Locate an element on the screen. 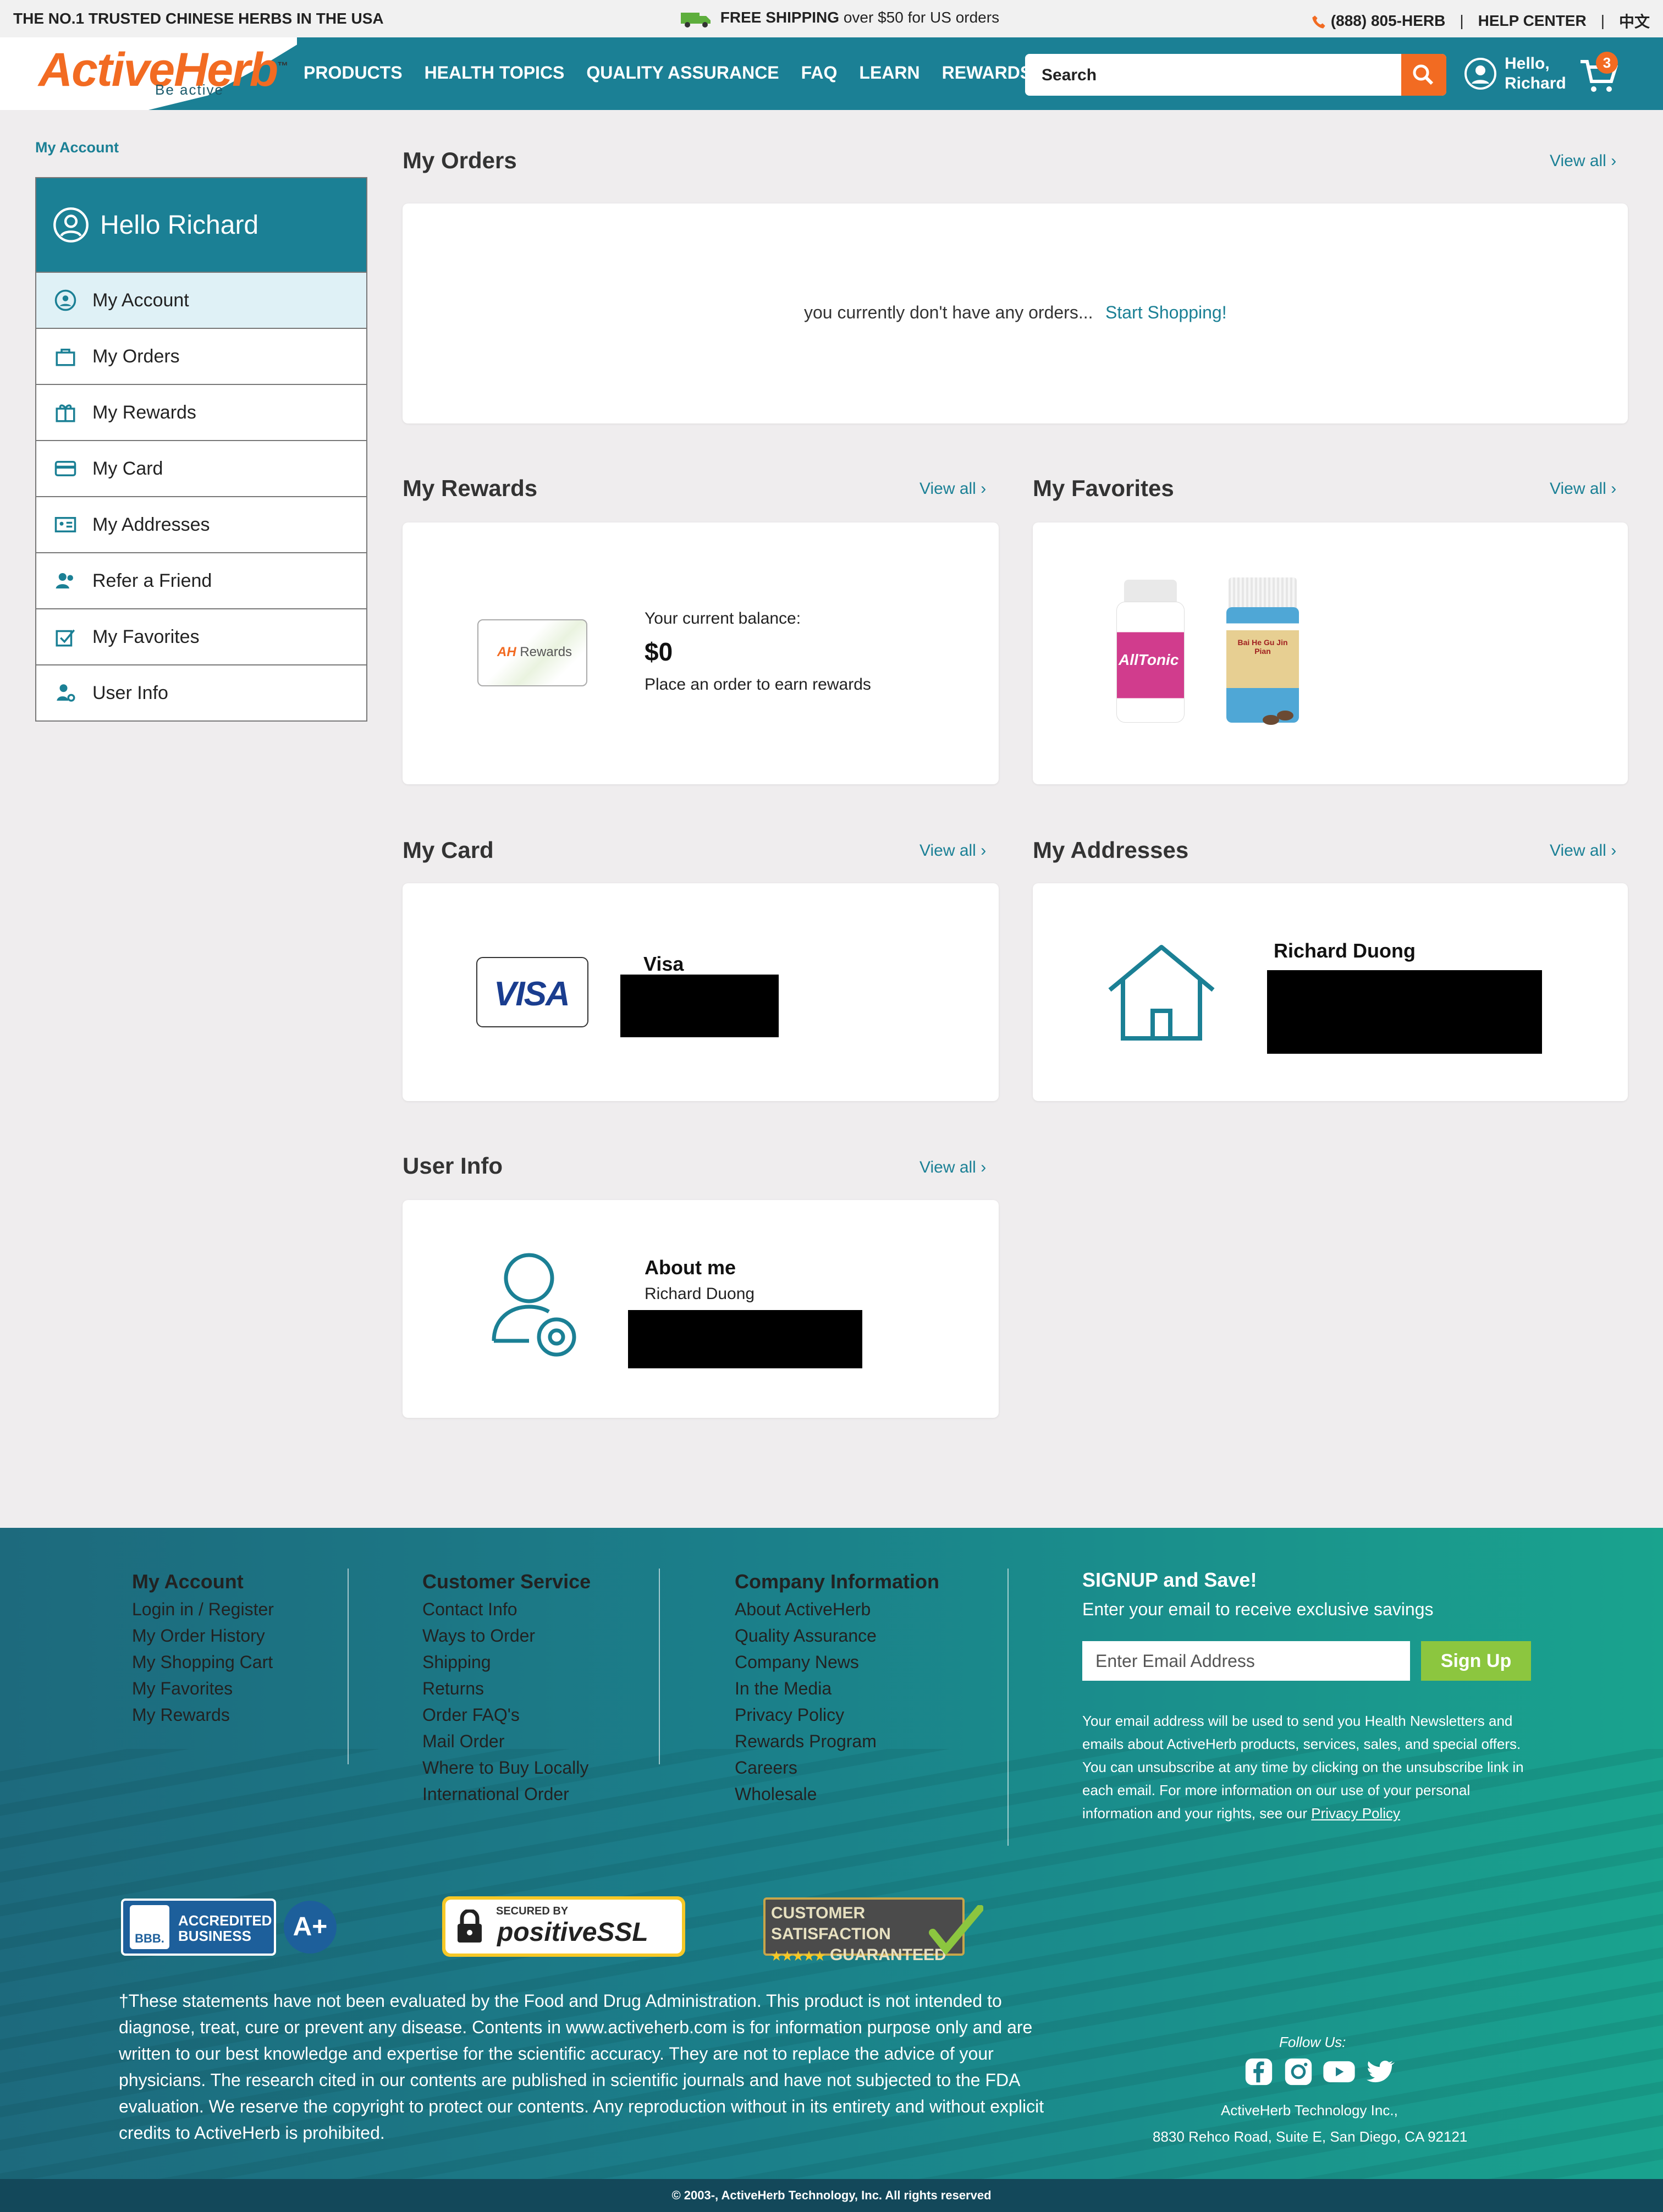 This screenshot has height=2212, width=1663. footer-link: Privacy Policy is located at coordinates (837, 1715).